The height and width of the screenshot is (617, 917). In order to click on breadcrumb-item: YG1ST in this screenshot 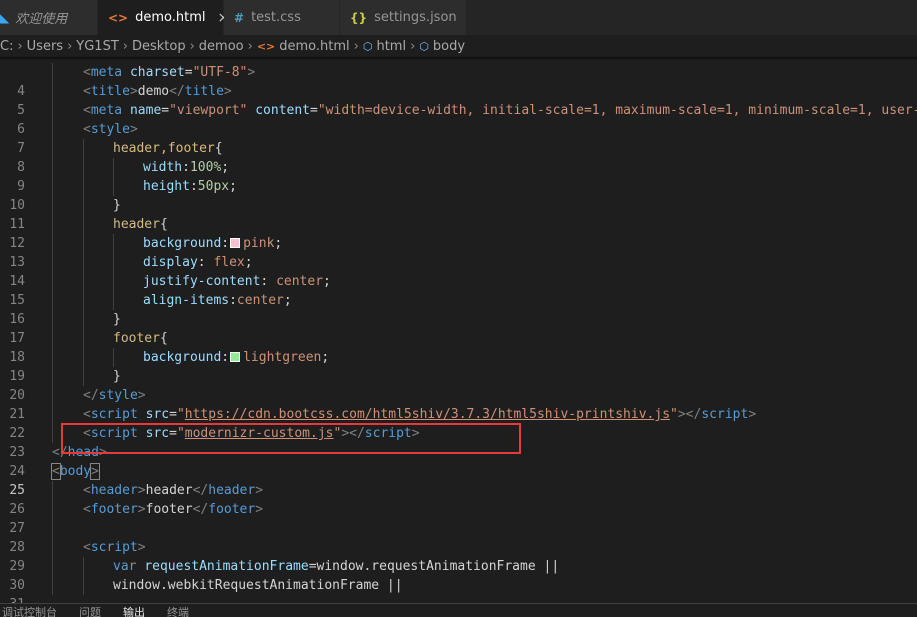, I will do `click(97, 46)`.